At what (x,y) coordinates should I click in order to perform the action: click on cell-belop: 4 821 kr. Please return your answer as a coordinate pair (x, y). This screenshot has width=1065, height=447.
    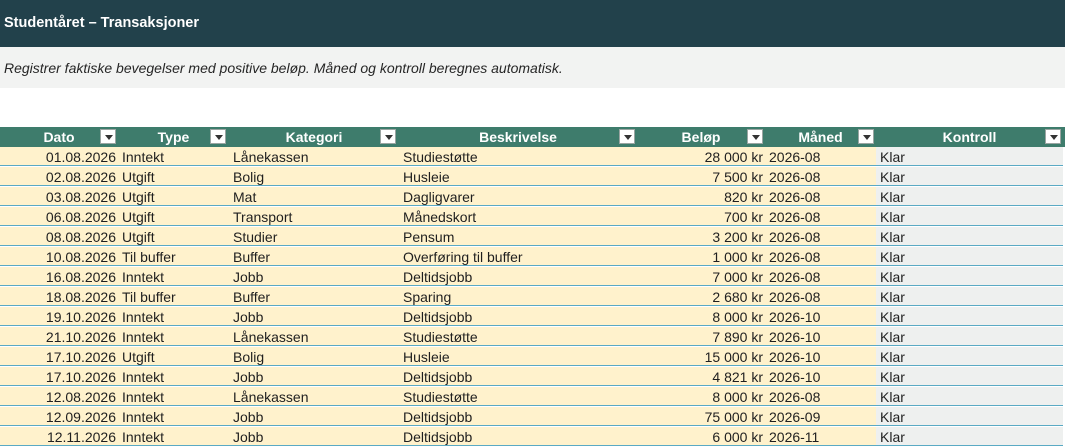
    Looking at the image, I should click on (701, 376).